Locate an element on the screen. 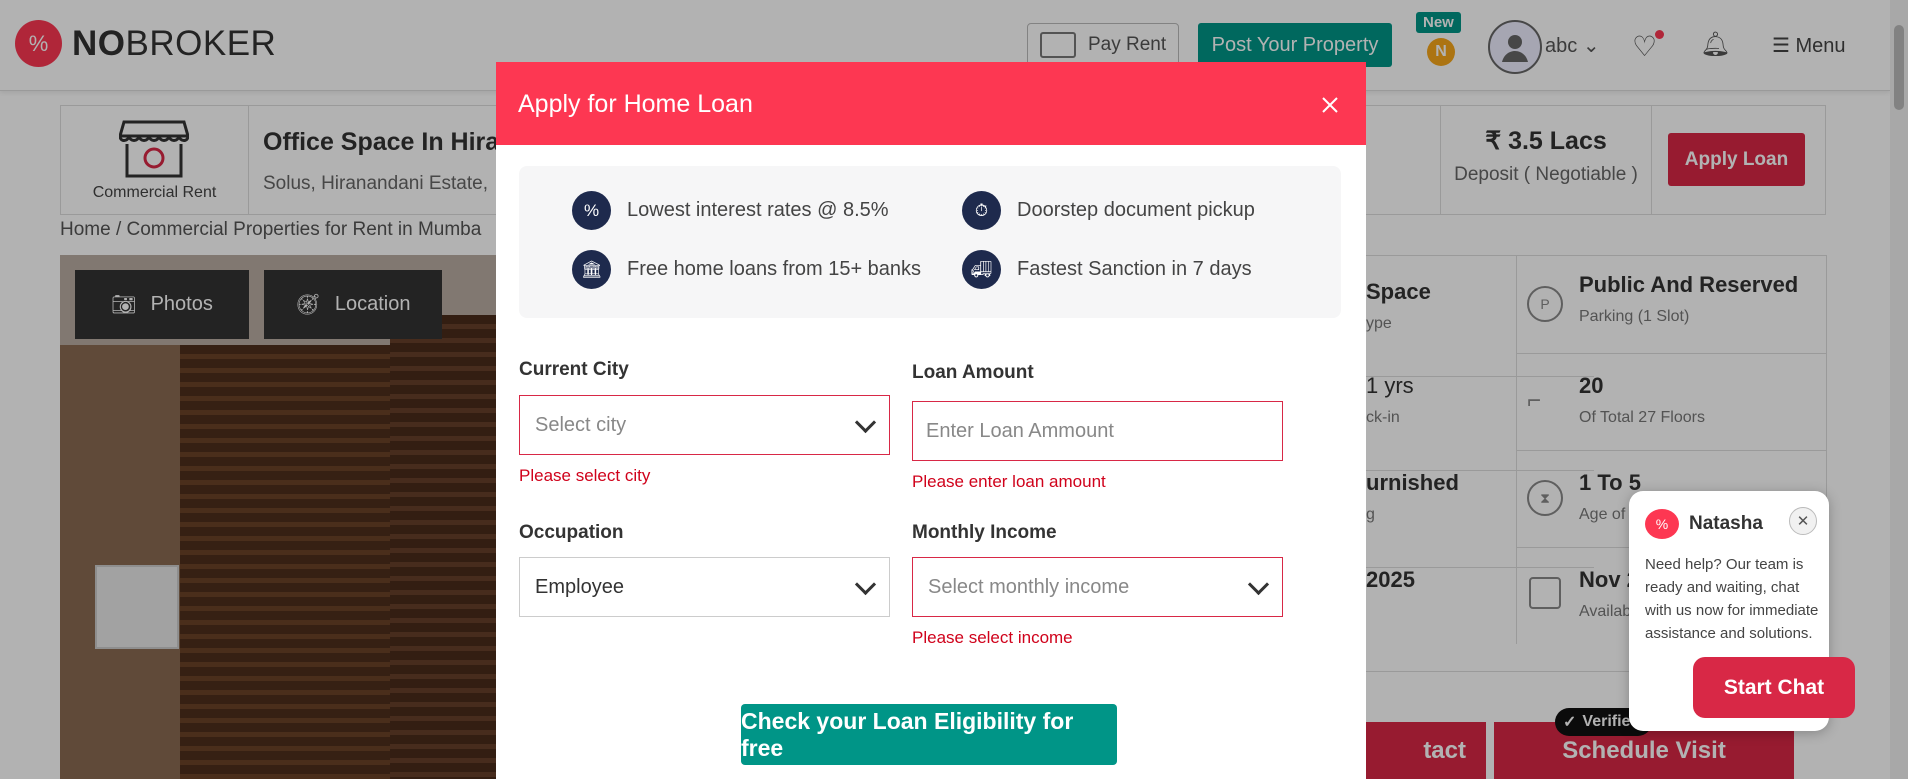 This screenshot has height=779, width=1908. truck-icon: 🚚︎ is located at coordinates (981, 269).